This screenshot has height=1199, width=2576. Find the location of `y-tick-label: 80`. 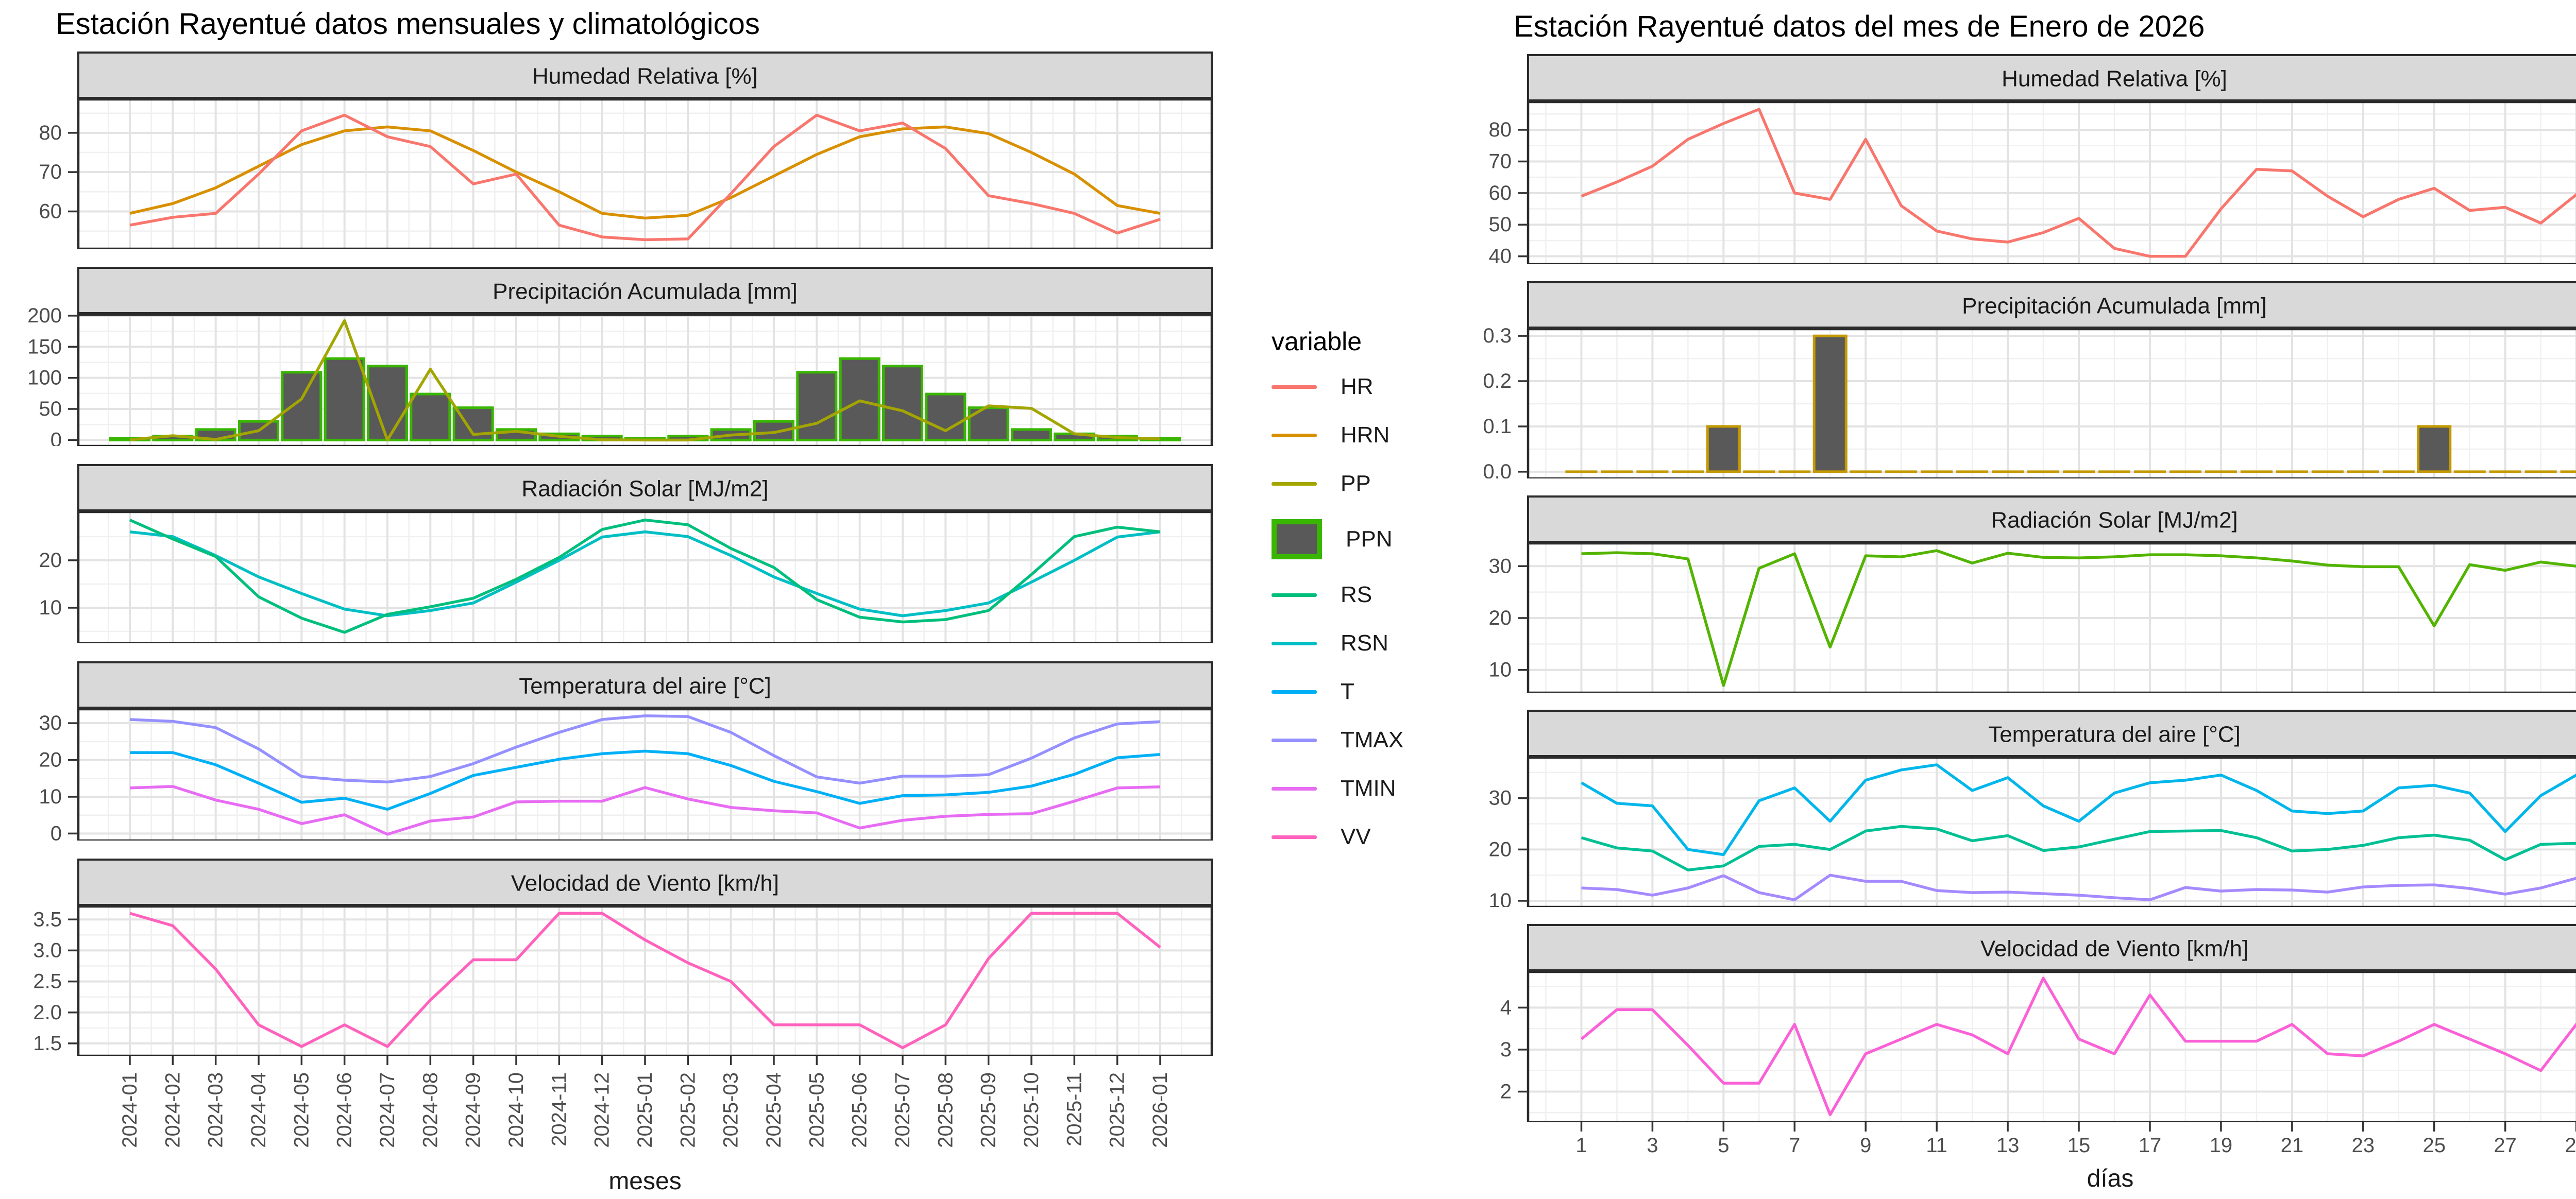

y-tick-label: 80 is located at coordinates (51, 133).